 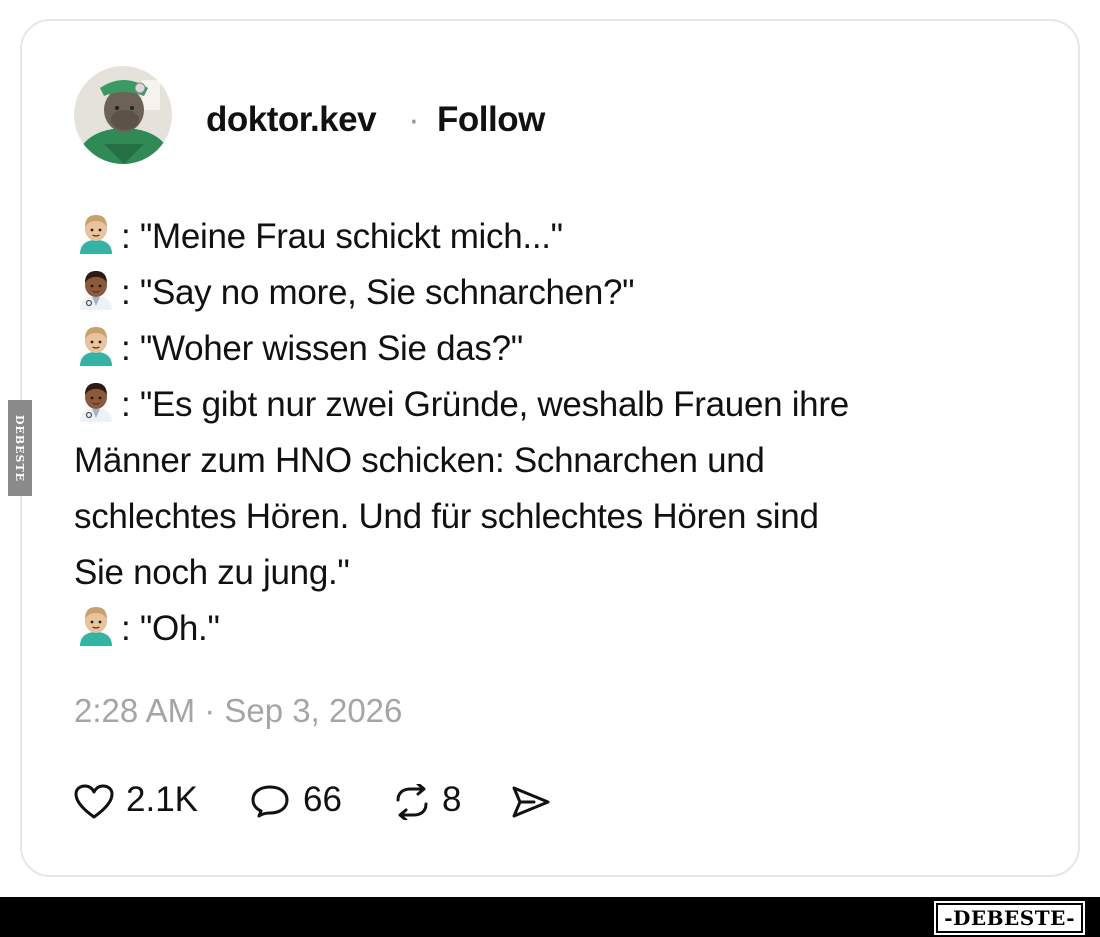 What do you see at coordinates (291, 120) in the screenshot?
I see `username-link: doktor.kev` at bounding box center [291, 120].